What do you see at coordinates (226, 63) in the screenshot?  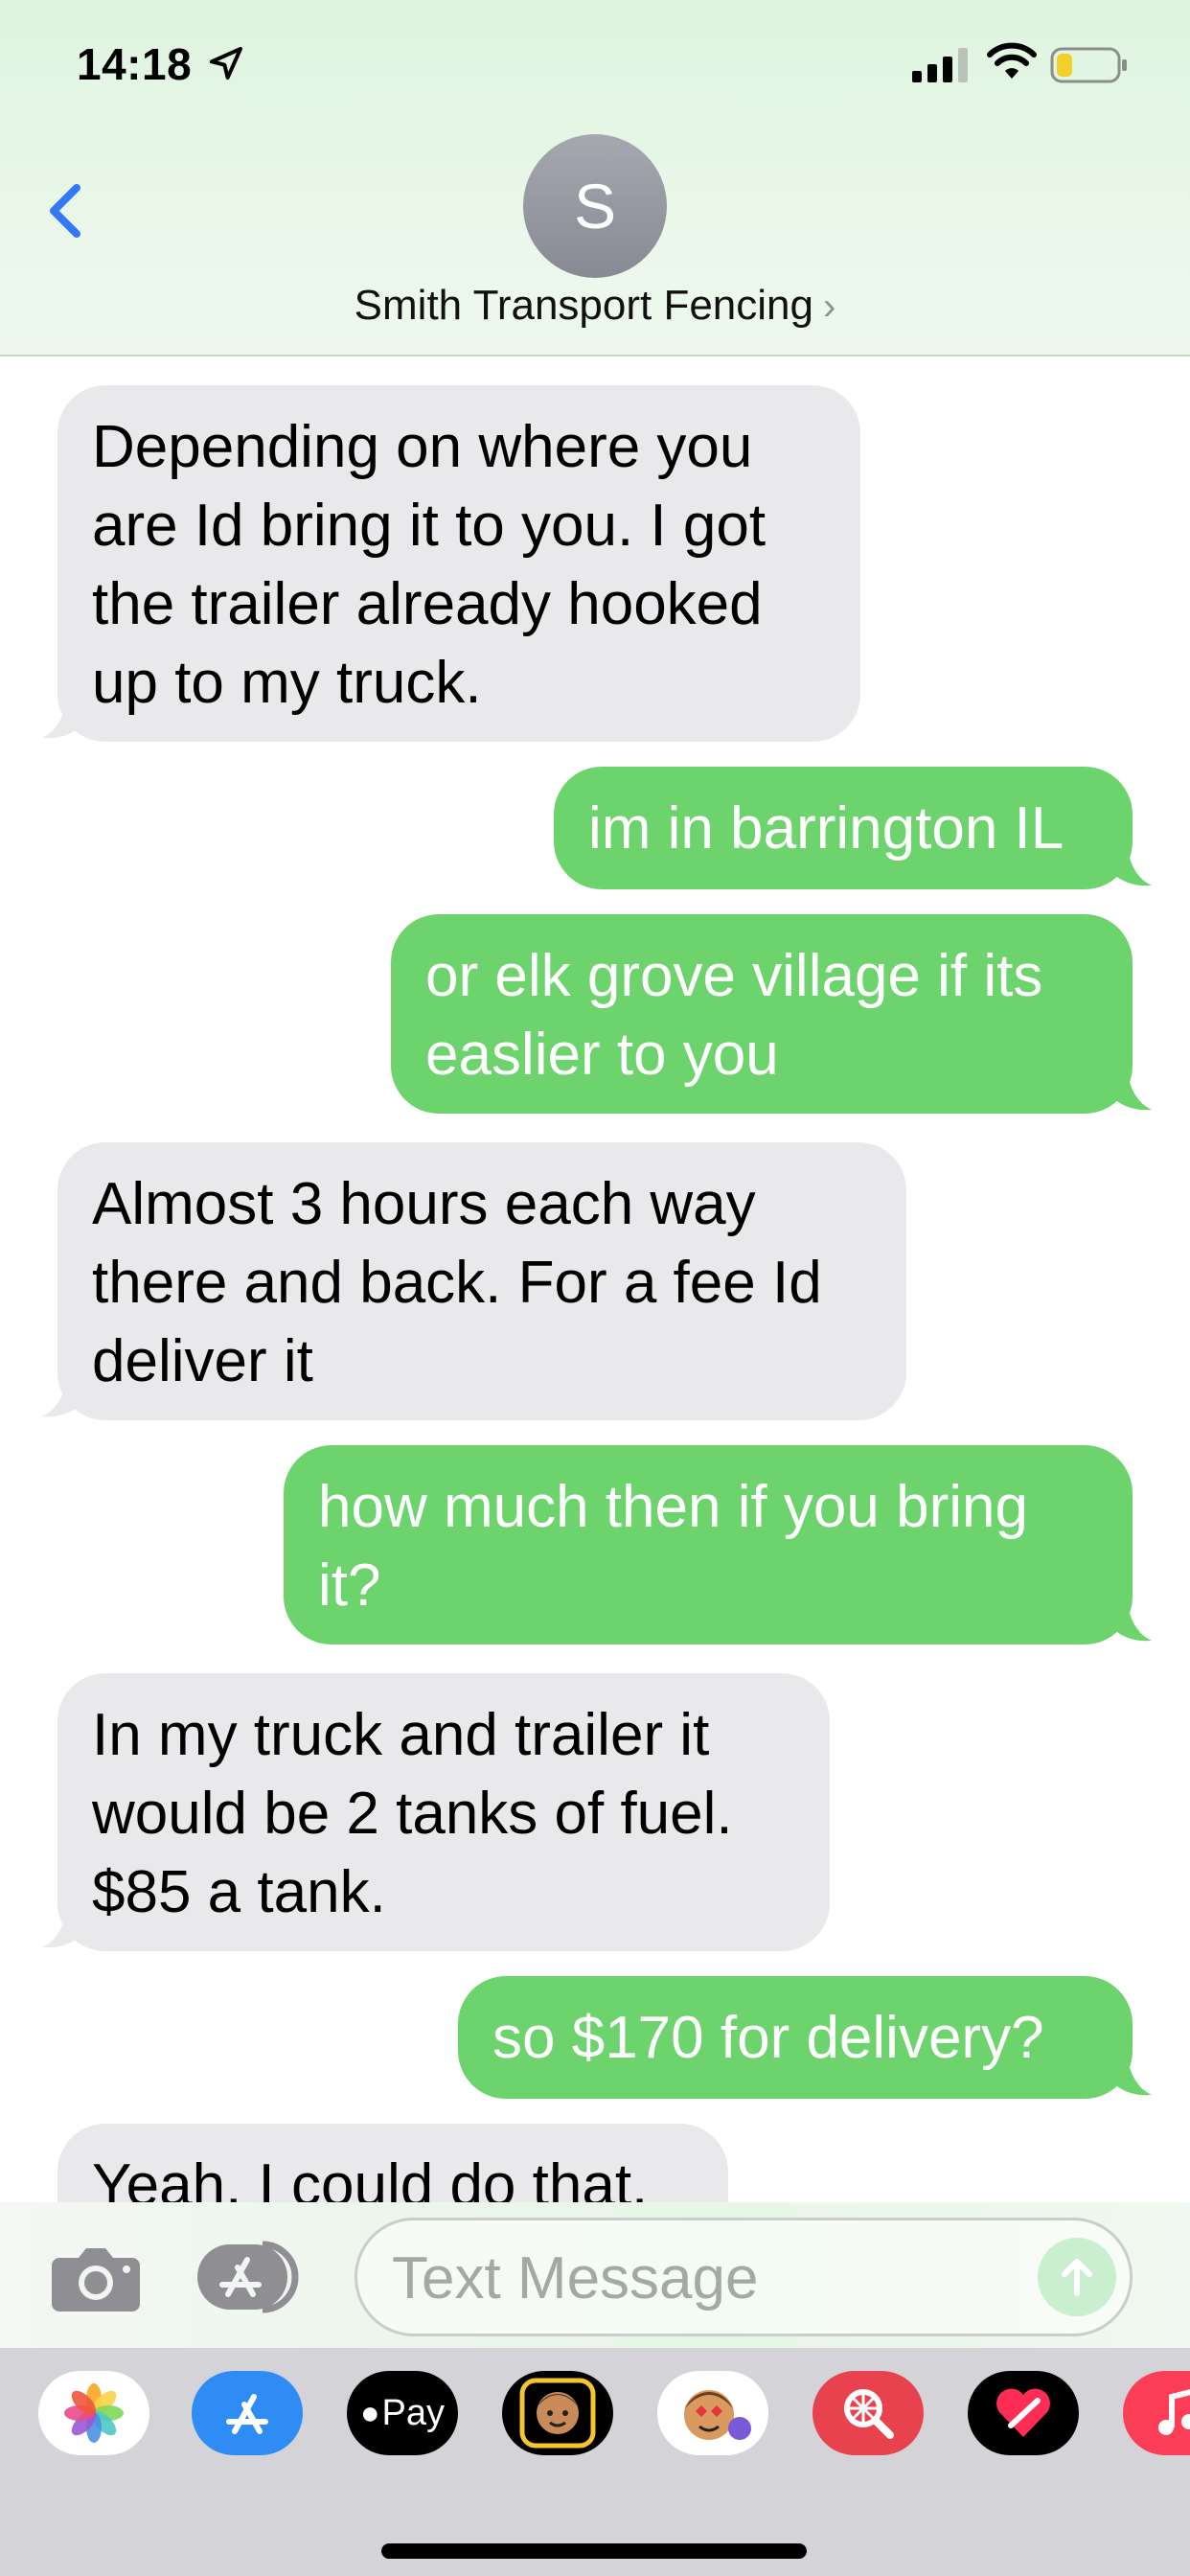 I see `location-arrow-icon` at bounding box center [226, 63].